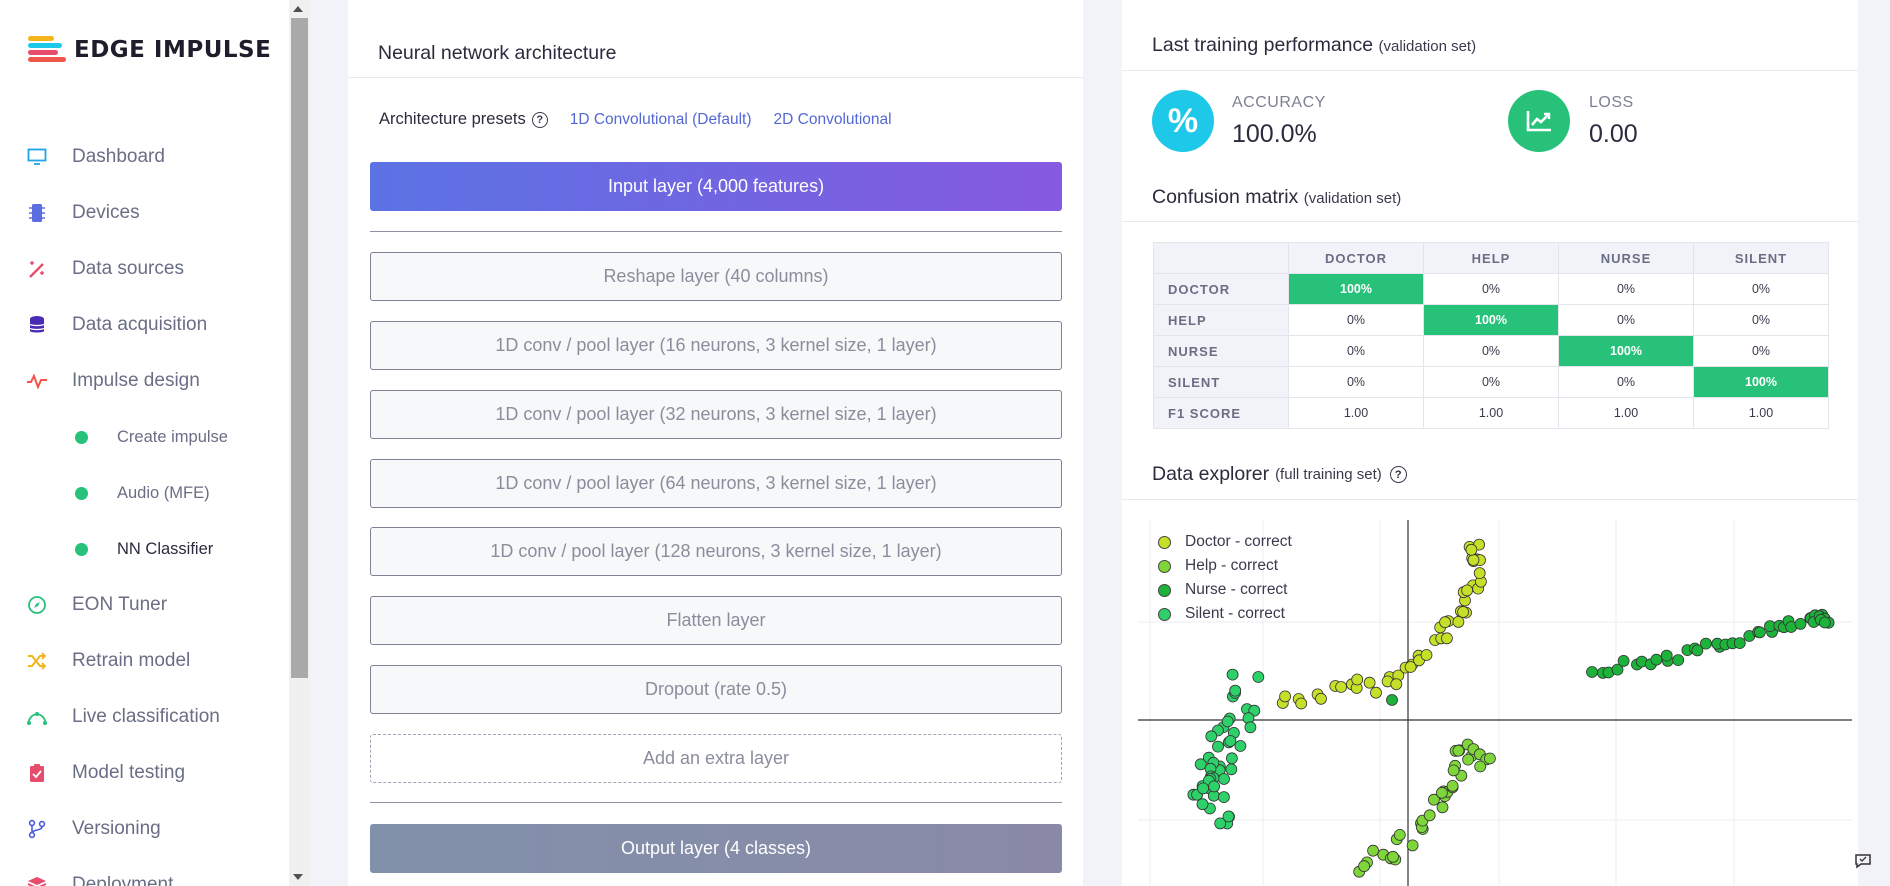 The image size is (1890, 886). I want to click on explorer-title: Data explorer (full training set) ?, so click(1279, 474).